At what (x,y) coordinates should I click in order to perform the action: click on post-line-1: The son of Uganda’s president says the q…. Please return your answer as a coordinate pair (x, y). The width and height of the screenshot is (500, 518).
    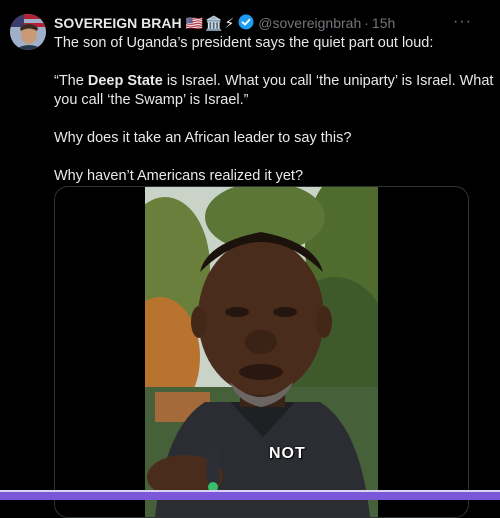
    Looking at the image, I should click on (244, 43).